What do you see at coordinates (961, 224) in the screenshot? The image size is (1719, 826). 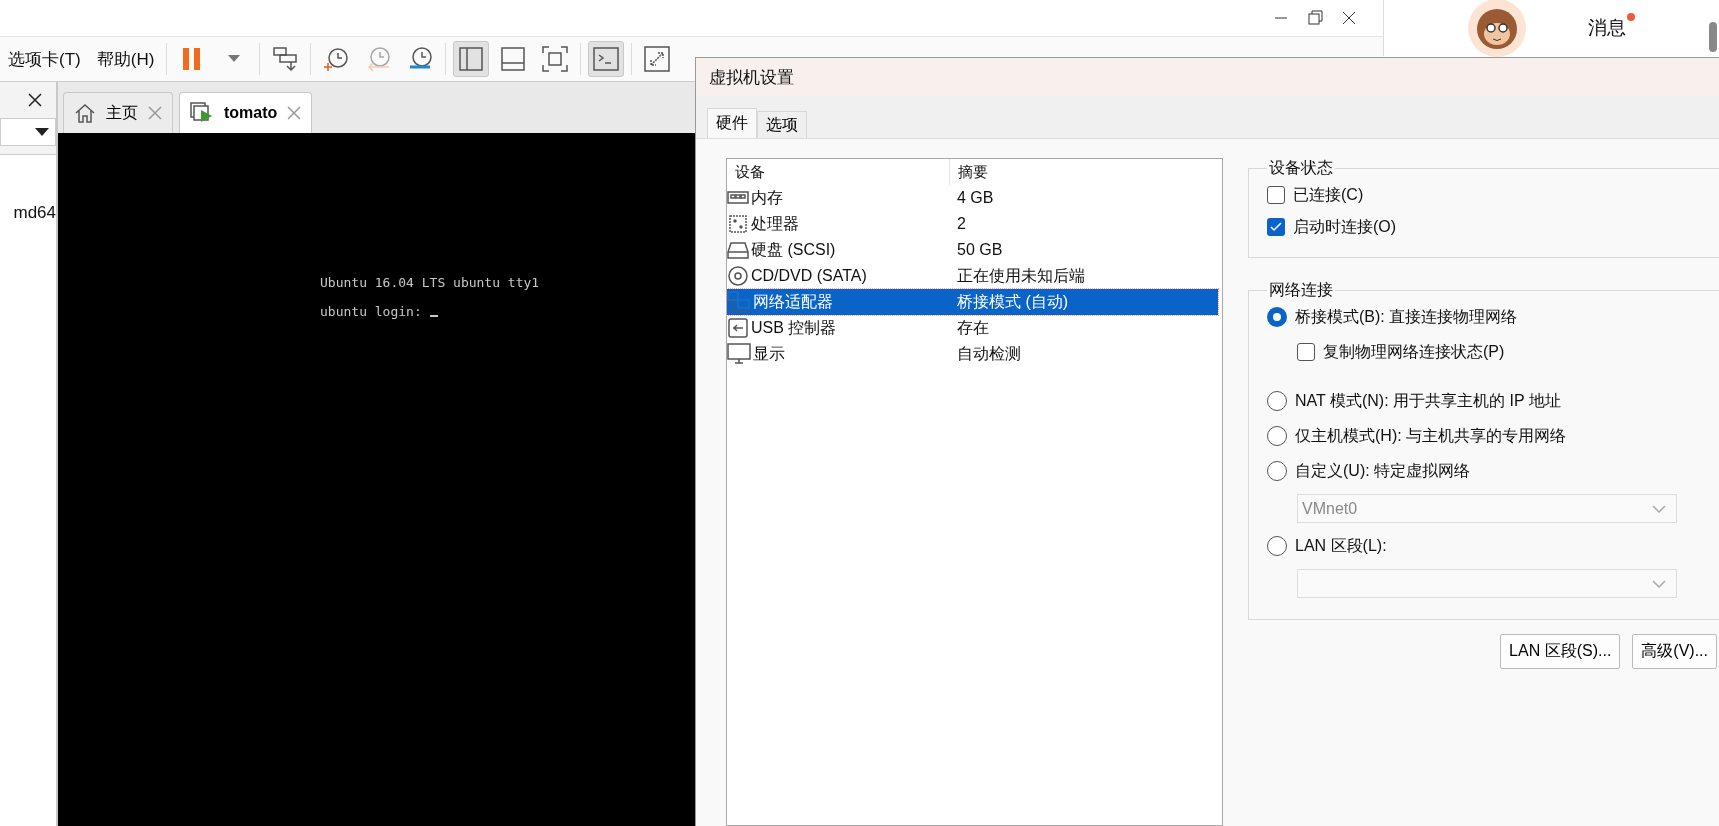 I see `device-summary: 2` at bounding box center [961, 224].